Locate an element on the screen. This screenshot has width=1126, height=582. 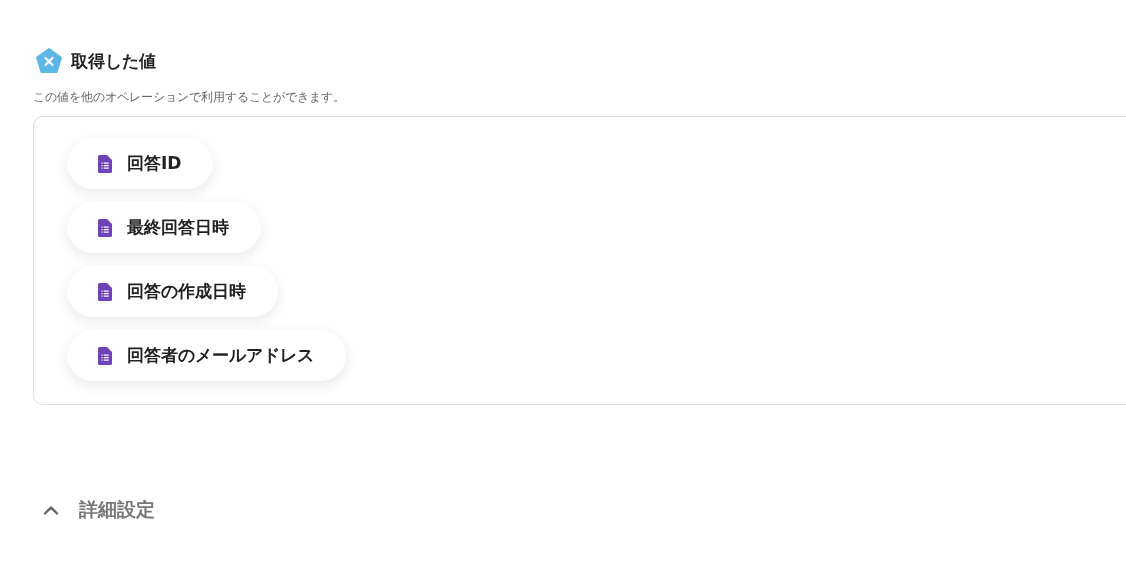
value-chip: 回答者のメールアドレス is located at coordinates (206, 355).